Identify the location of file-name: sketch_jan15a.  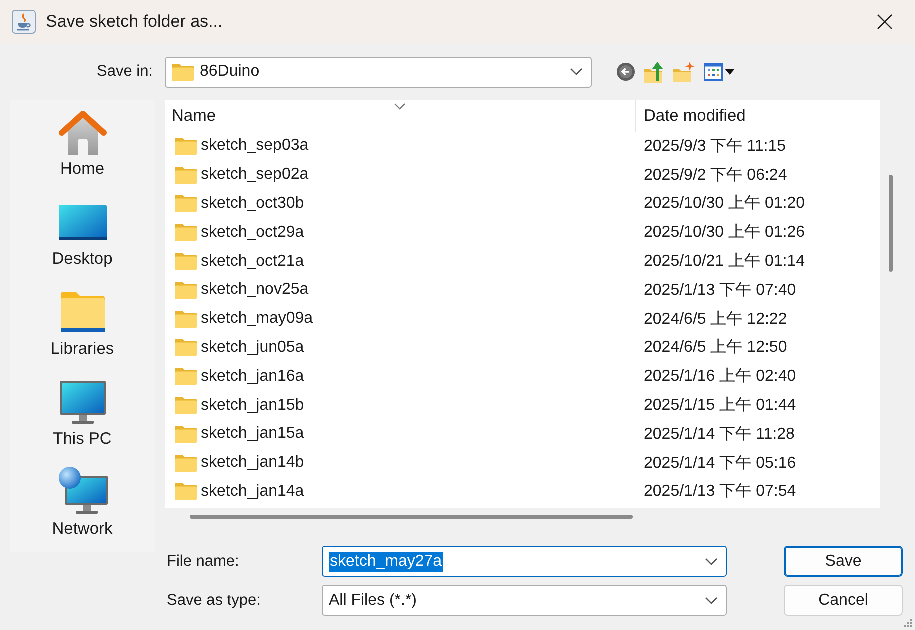
(252, 434).